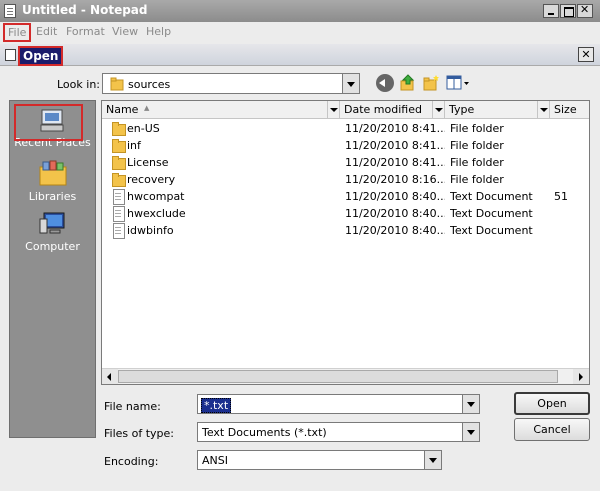  What do you see at coordinates (52, 246) in the screenshot?
I see `computer-label: Computer` at bounding box center [52, 246].